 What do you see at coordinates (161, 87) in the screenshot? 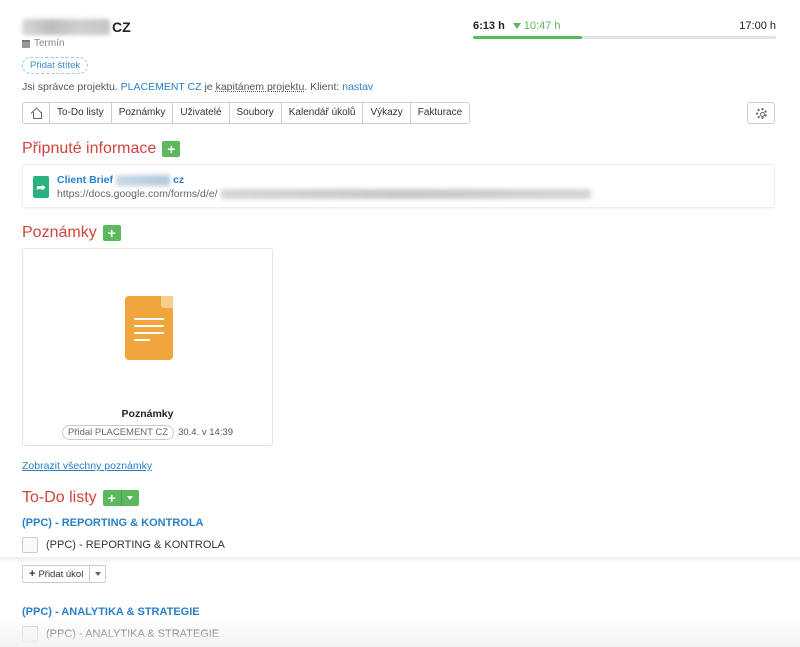
I see `company-link: PLACEMENT CZ` at bounding box center [161, 87].